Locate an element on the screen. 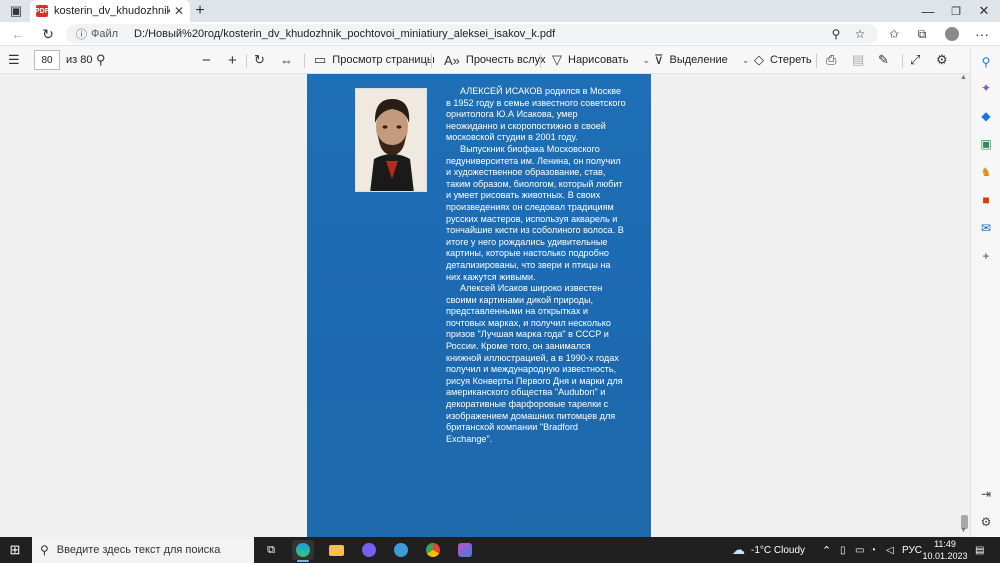  file-explorer-icon is located at coordinates (336, 550).